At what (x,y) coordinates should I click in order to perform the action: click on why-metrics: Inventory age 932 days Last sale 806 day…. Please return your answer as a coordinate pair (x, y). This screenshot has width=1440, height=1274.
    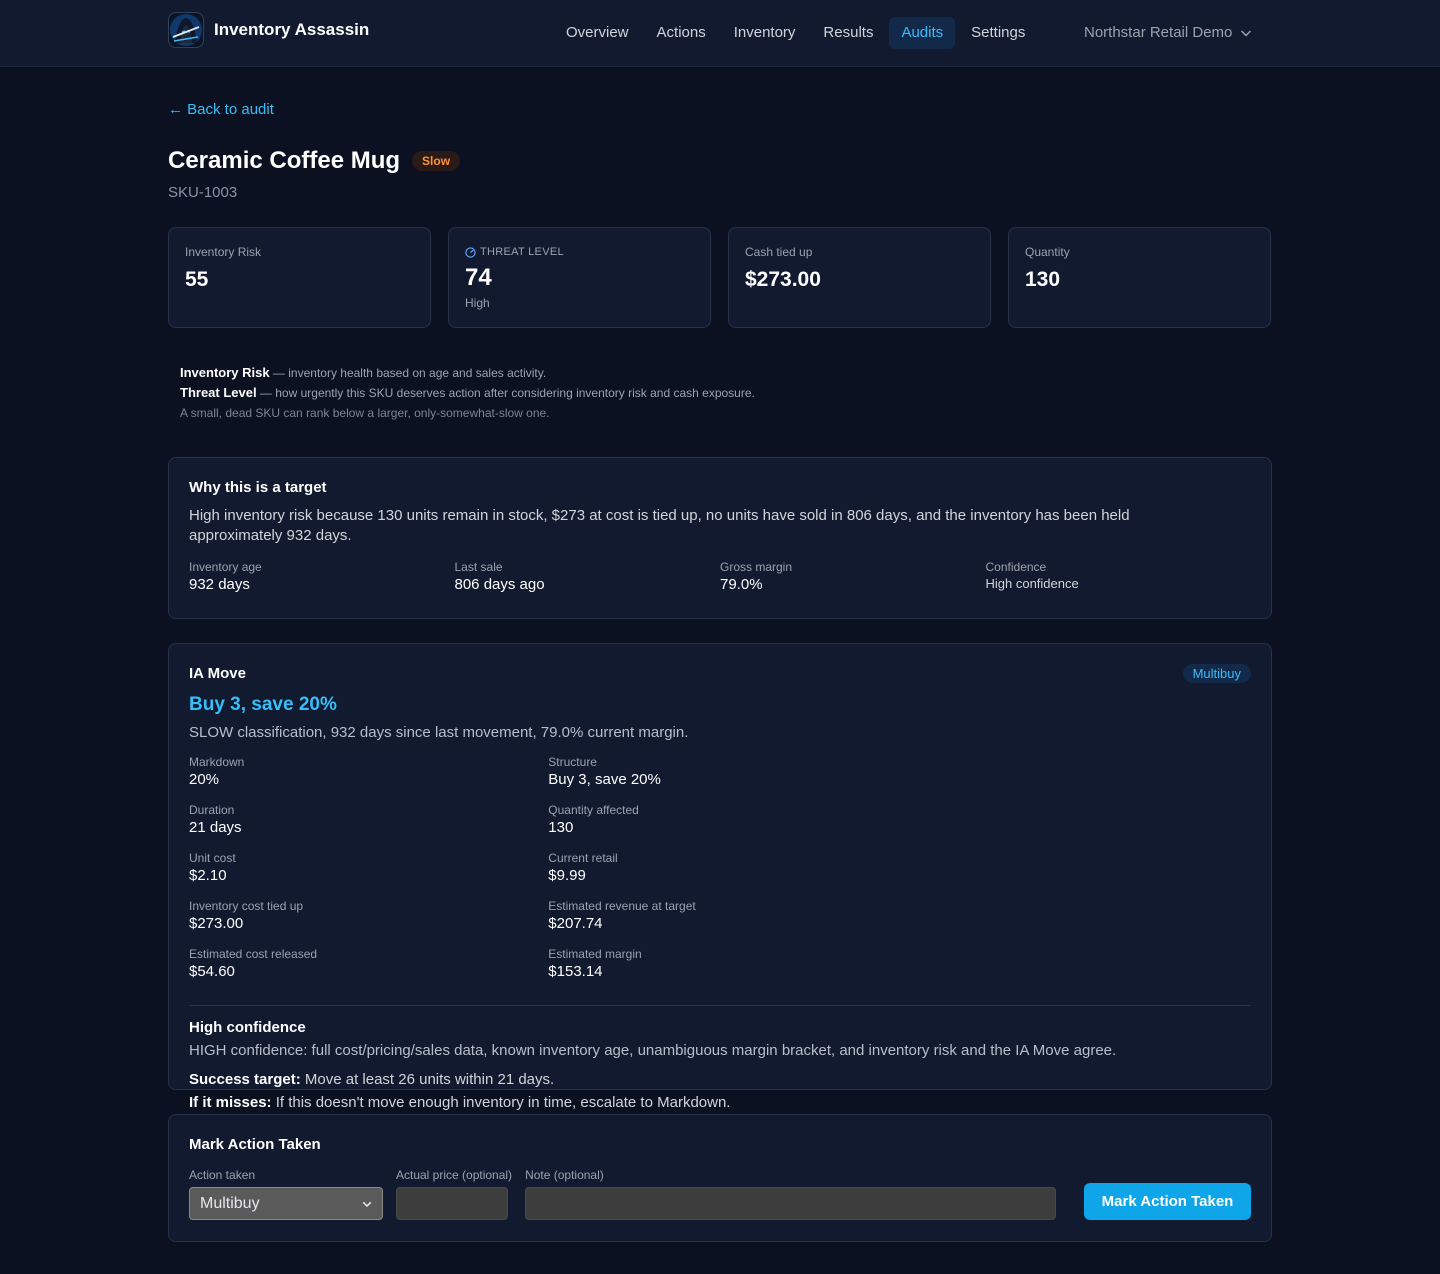
    Looking at the image, I should click on (720, 576).